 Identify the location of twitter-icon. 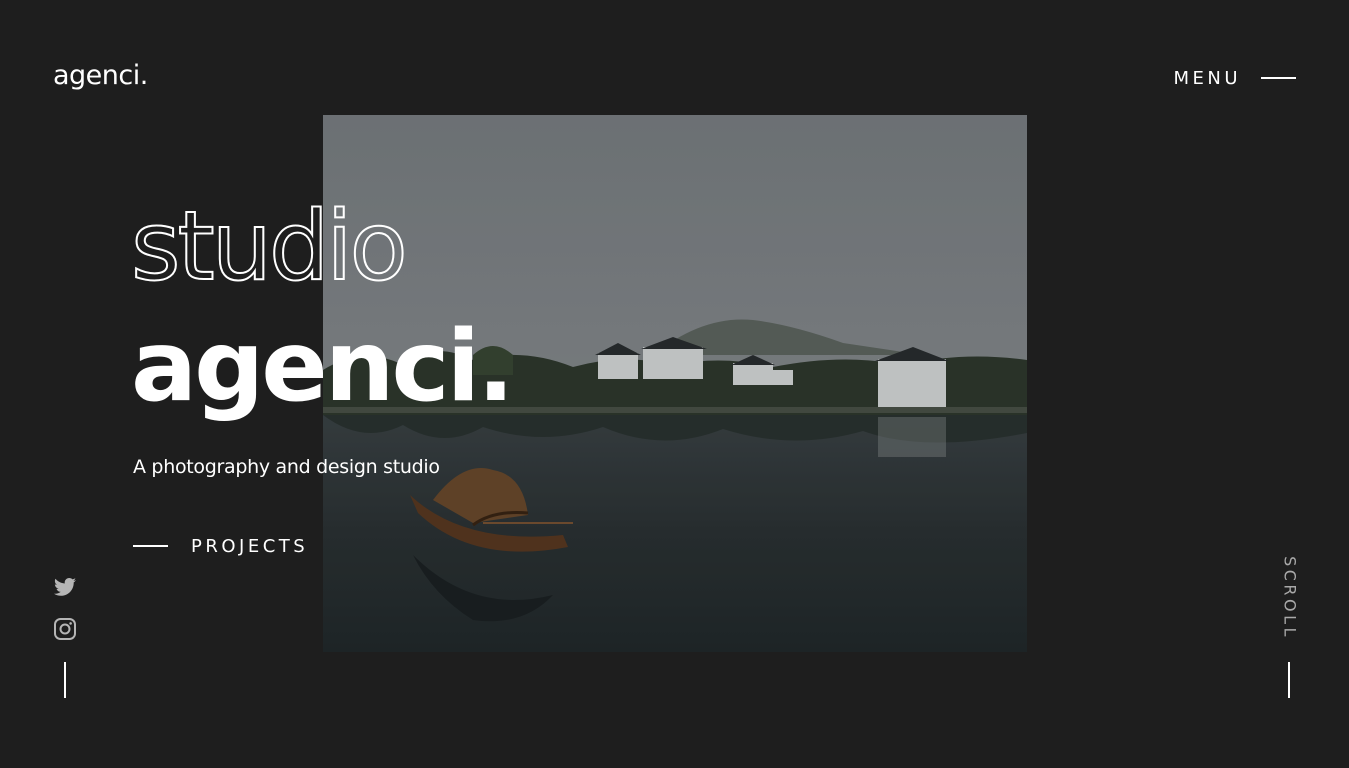
(65, 587).